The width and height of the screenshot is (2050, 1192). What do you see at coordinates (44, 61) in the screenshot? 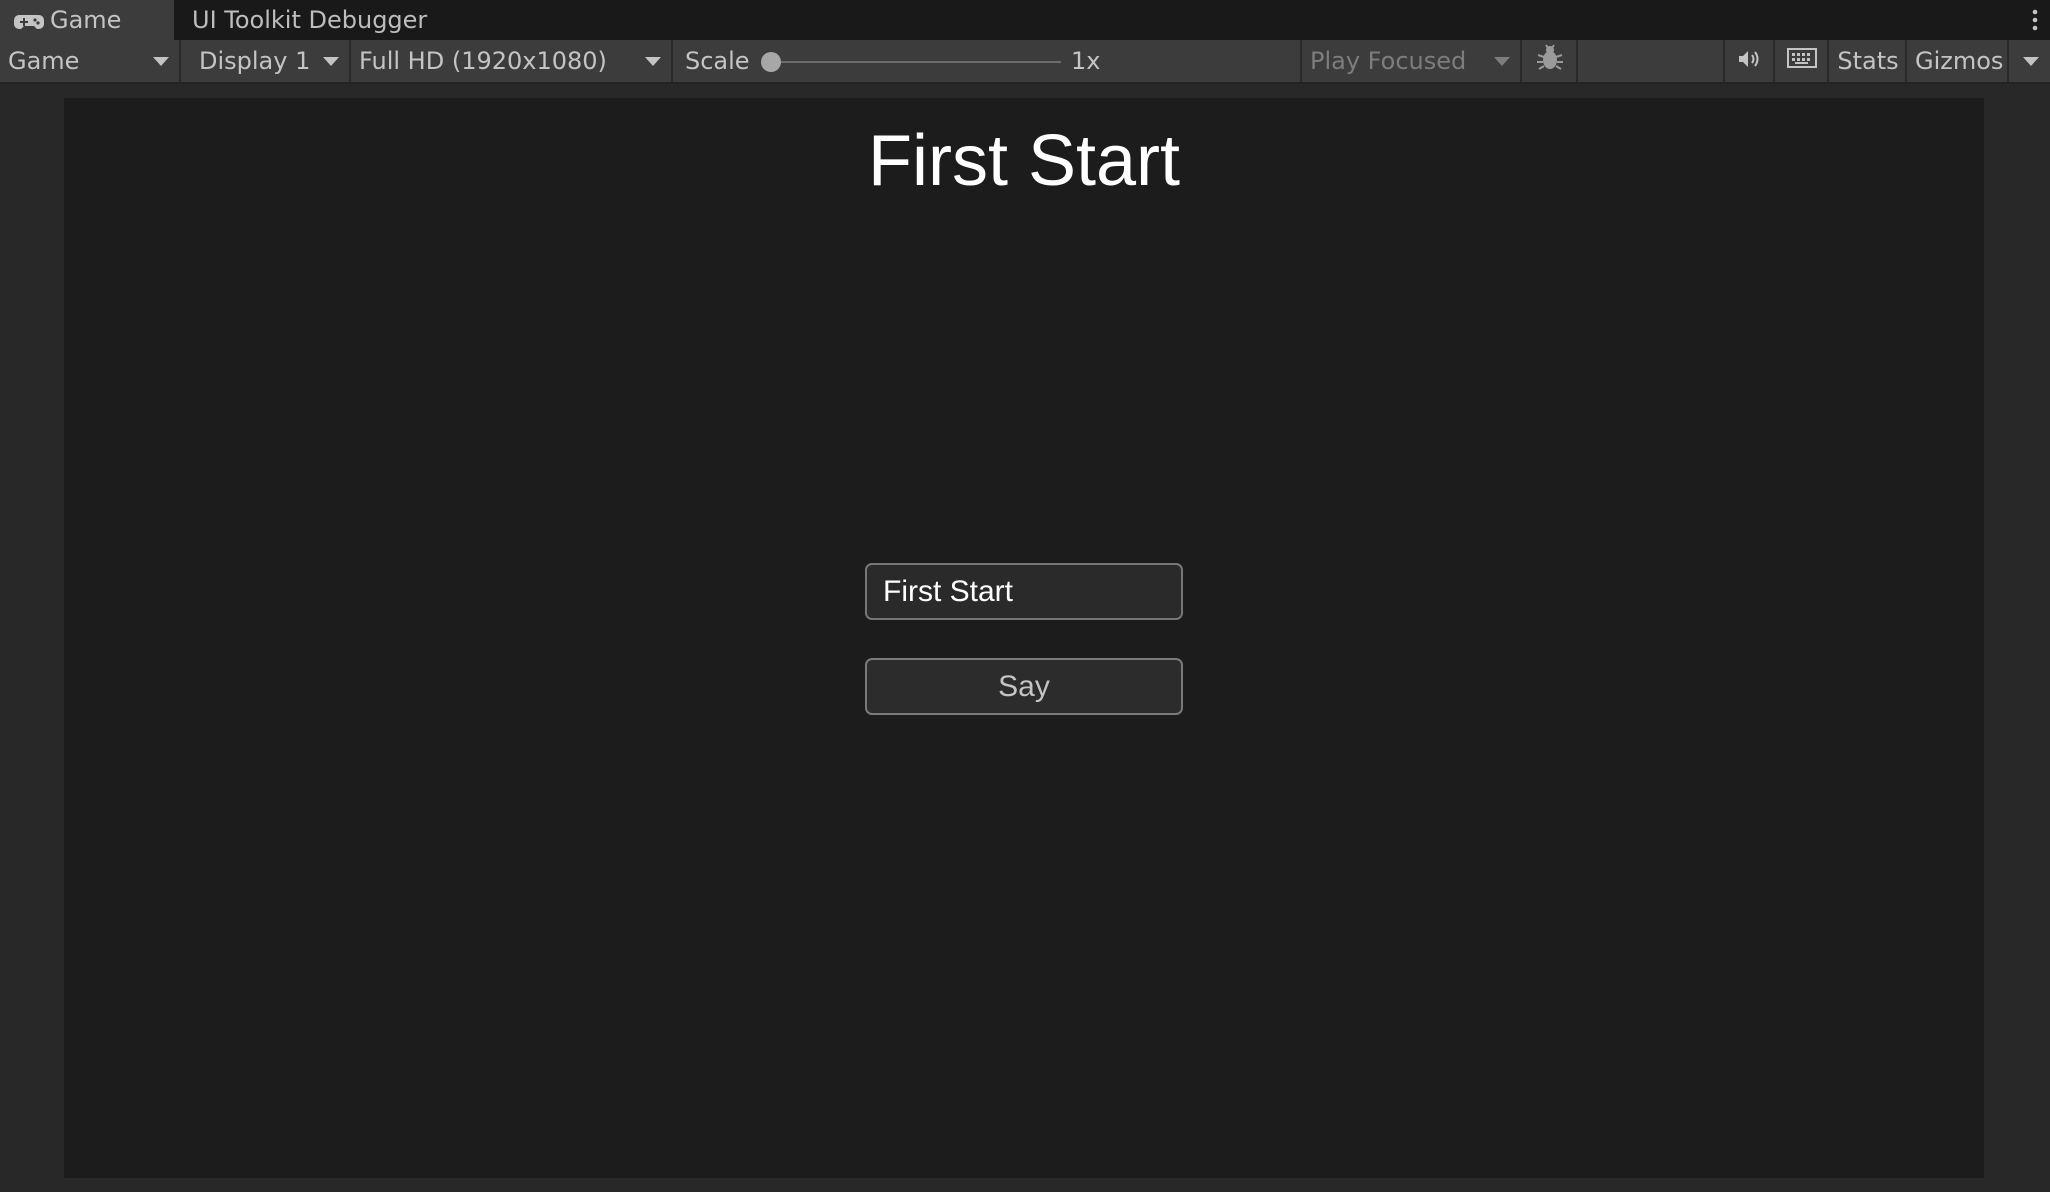
I see `view-type-label: Game` at bounding box center [44, 61].